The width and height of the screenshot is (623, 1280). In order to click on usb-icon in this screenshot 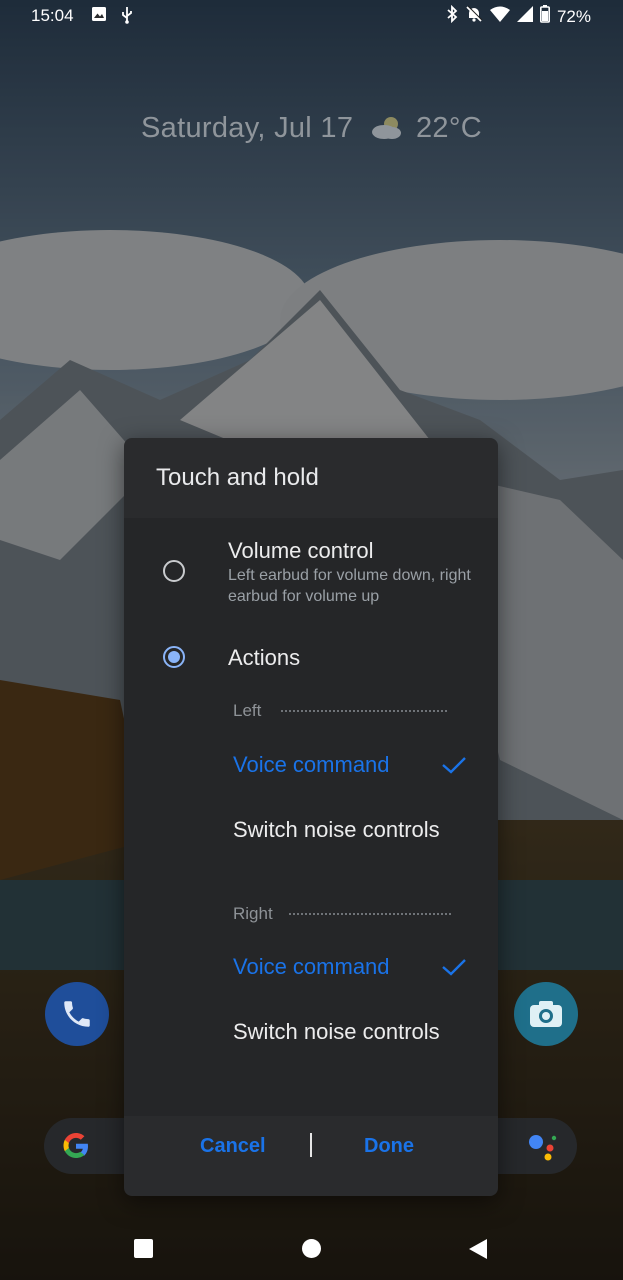, I will do `click(127, 17)`.